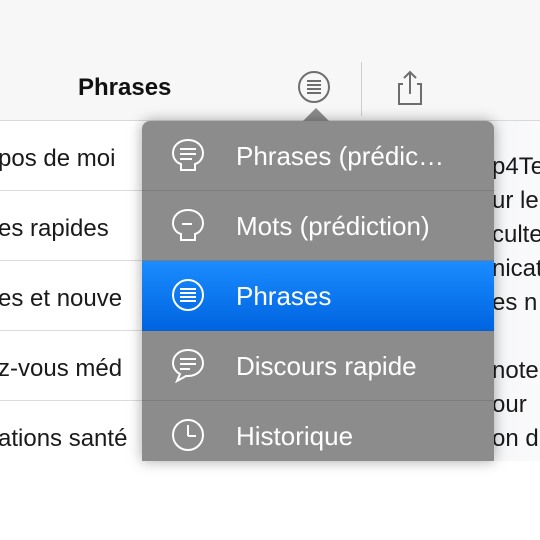 This screenshot has height=540, width=540. I want to click on speech-bubble-lines-icon, so click(188, 154).